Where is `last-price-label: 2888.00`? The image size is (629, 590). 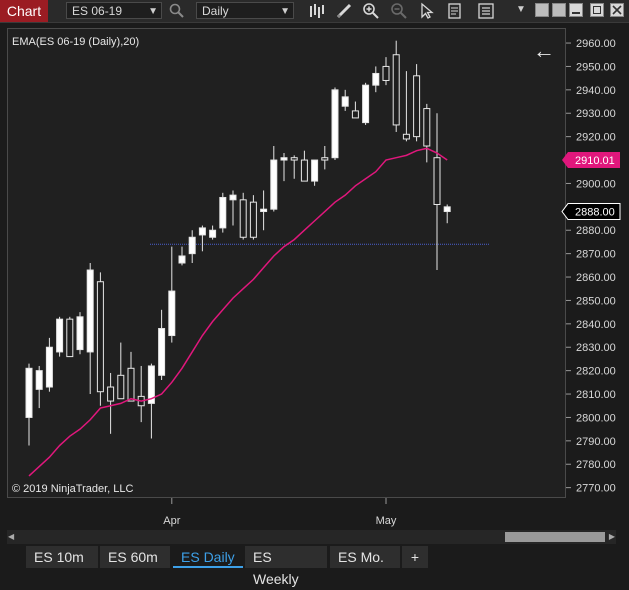 last-price-label: 2888.00 is located at coordinates (595, 213).